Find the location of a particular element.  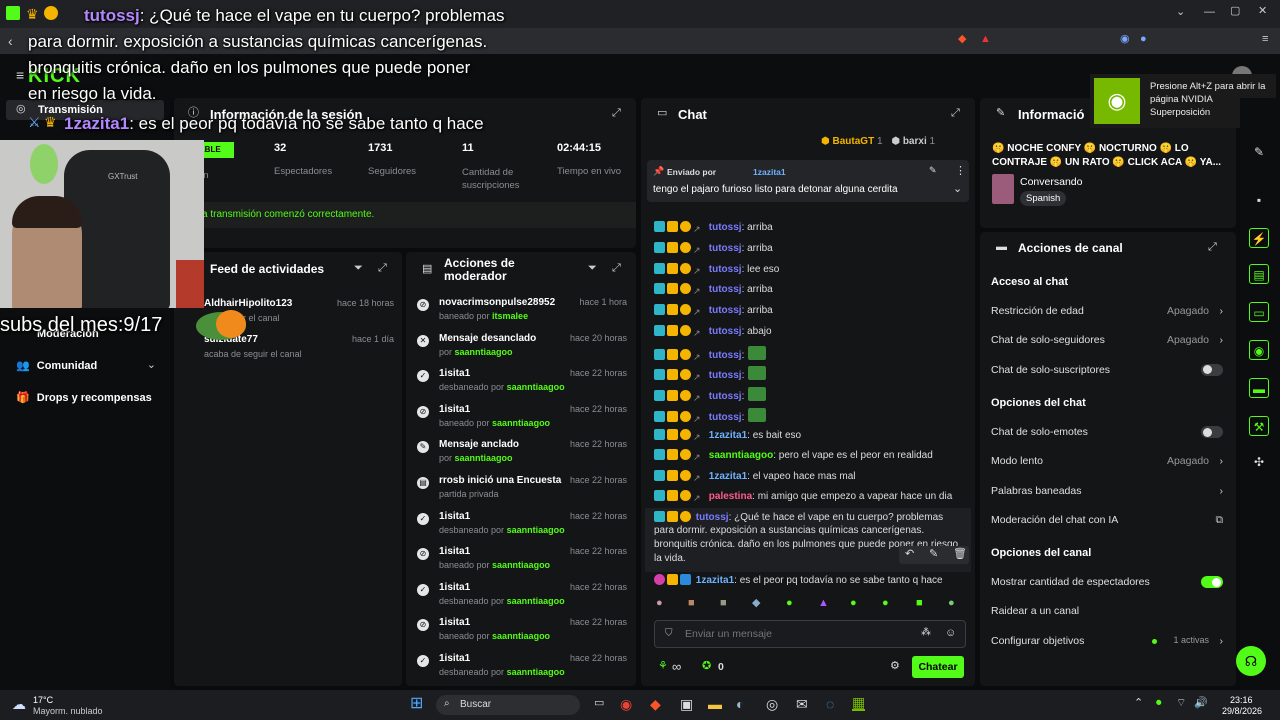

help-button: ☊ is located at coordinates (1251, 661).